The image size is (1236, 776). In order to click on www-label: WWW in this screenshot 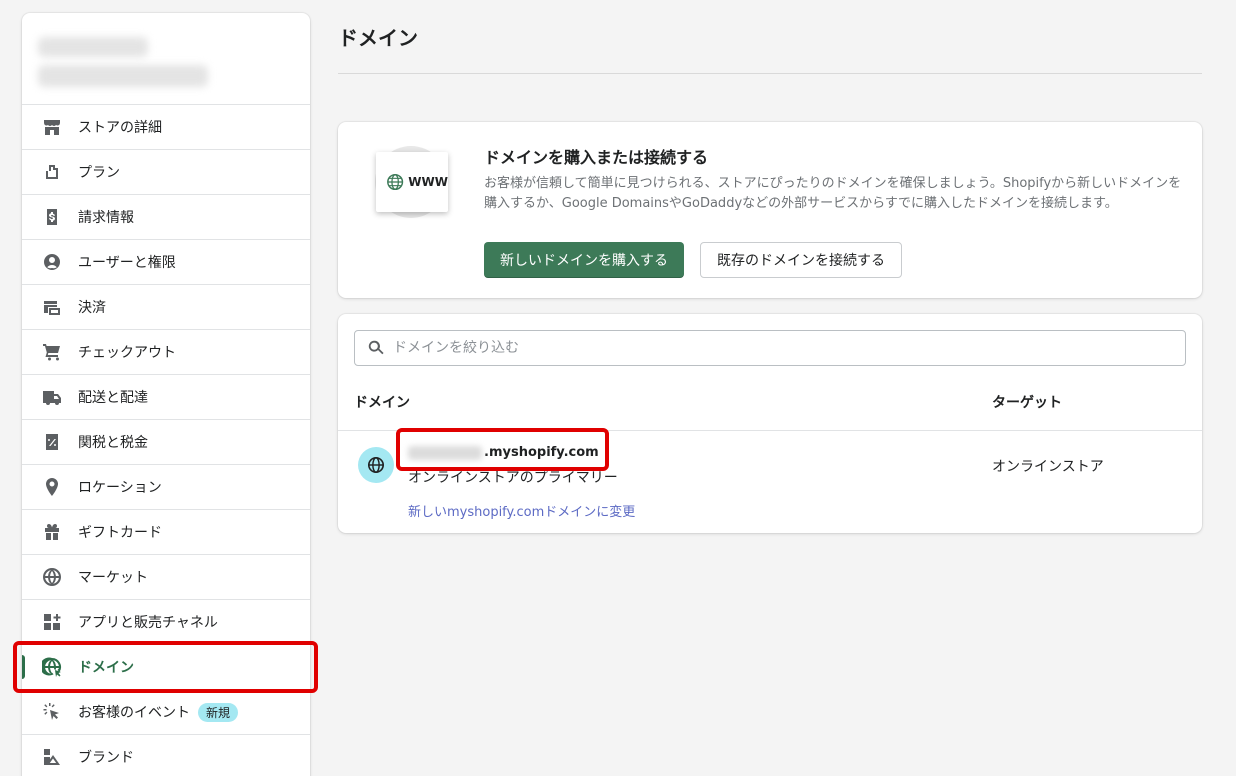, I will do `click(428, 182)`.